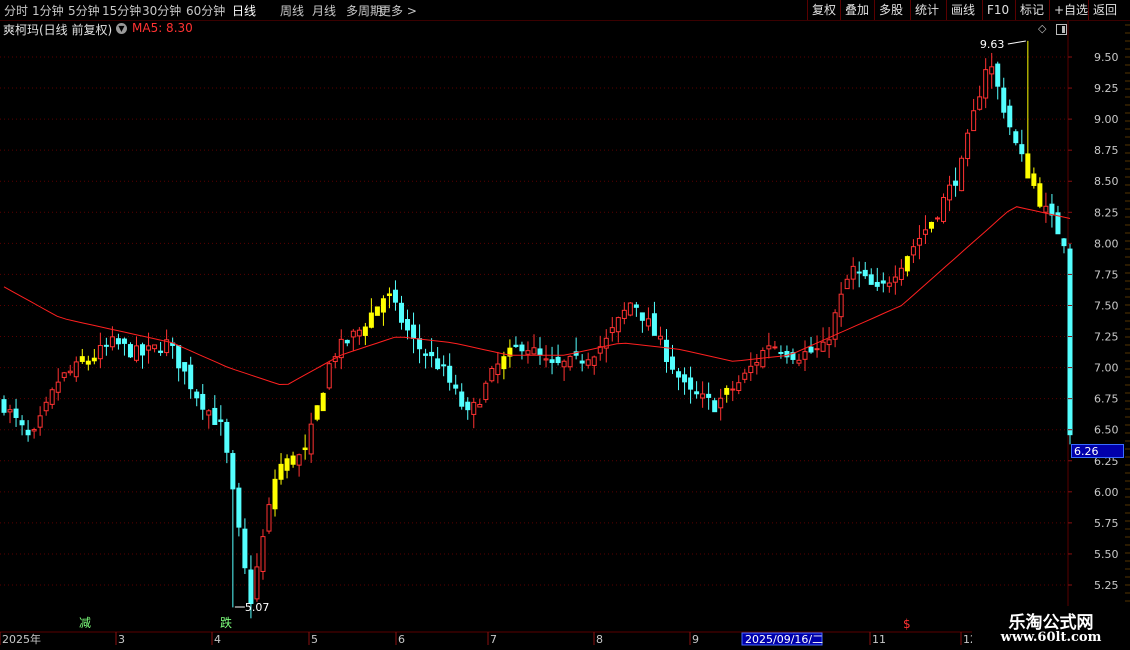 The width and height of the screenshot is (1130, 650). I want to click on current-price-tag: 6.26, so click(1097, 451).